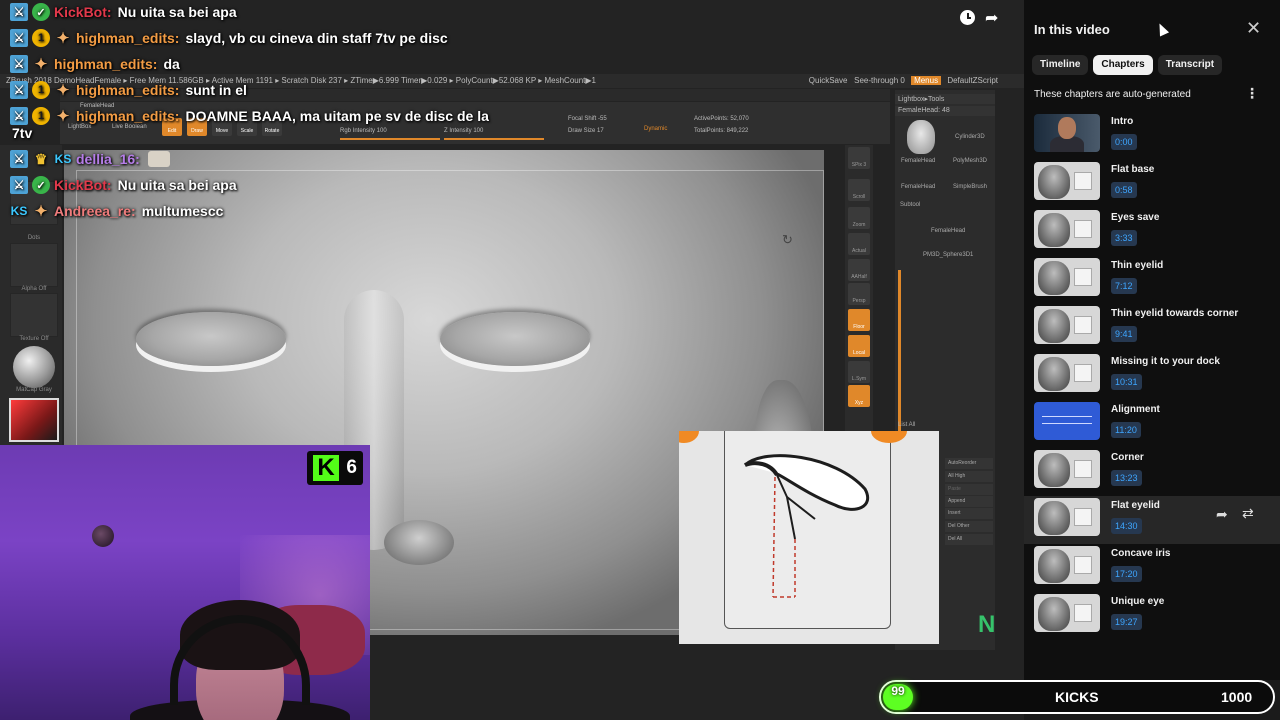 This screenshot has width=1280, height=720. Describe the element at coordinates (1190, 65) in the screenshot. I see `tab-transcript: Transcript` at that location.